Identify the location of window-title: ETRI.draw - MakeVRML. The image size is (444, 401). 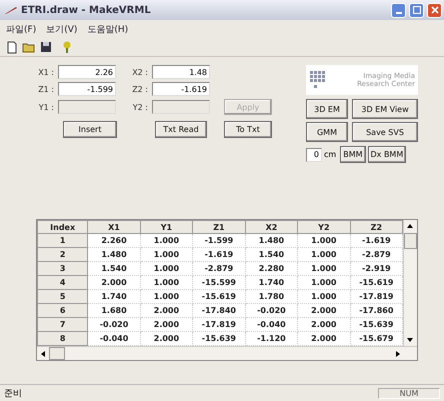
(86, 10).